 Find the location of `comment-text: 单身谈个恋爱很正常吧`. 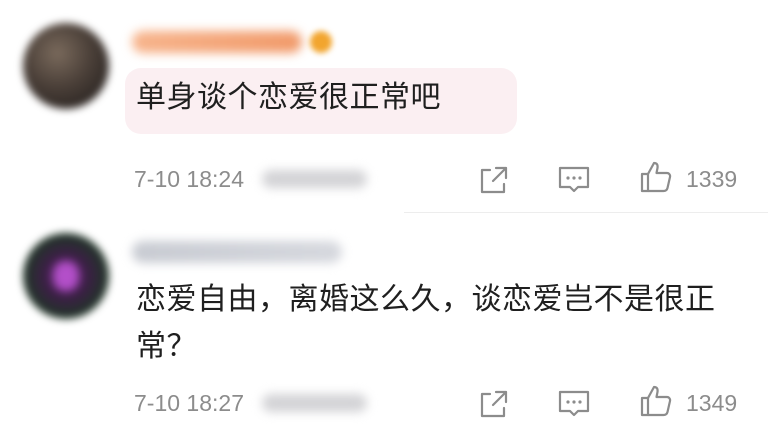

comment-text: 单身谈个恋爱很正常吧 is located at coordinates (288, 97).